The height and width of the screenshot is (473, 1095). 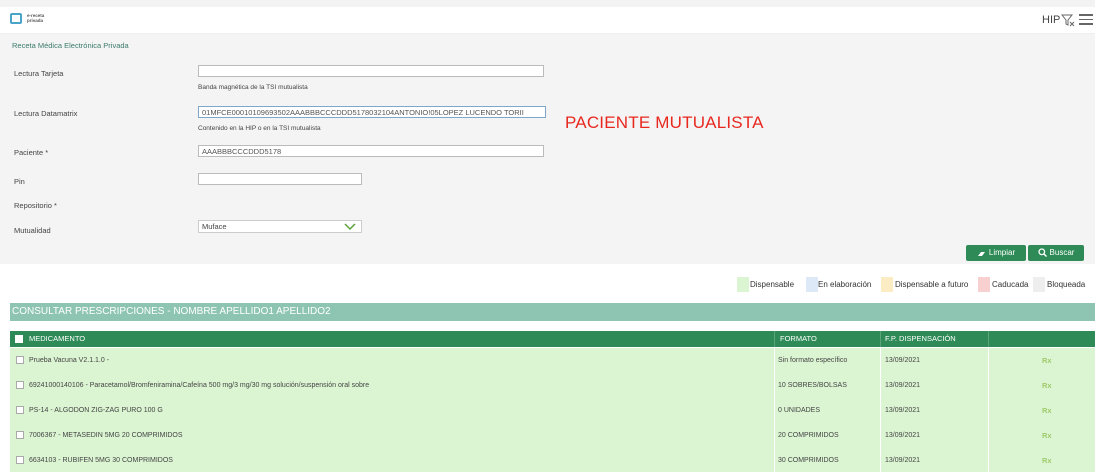 What do you see at coordinates (19, 181) in the screenshot?
I see `pin-label: Pin` at bounding box center [19, 181].